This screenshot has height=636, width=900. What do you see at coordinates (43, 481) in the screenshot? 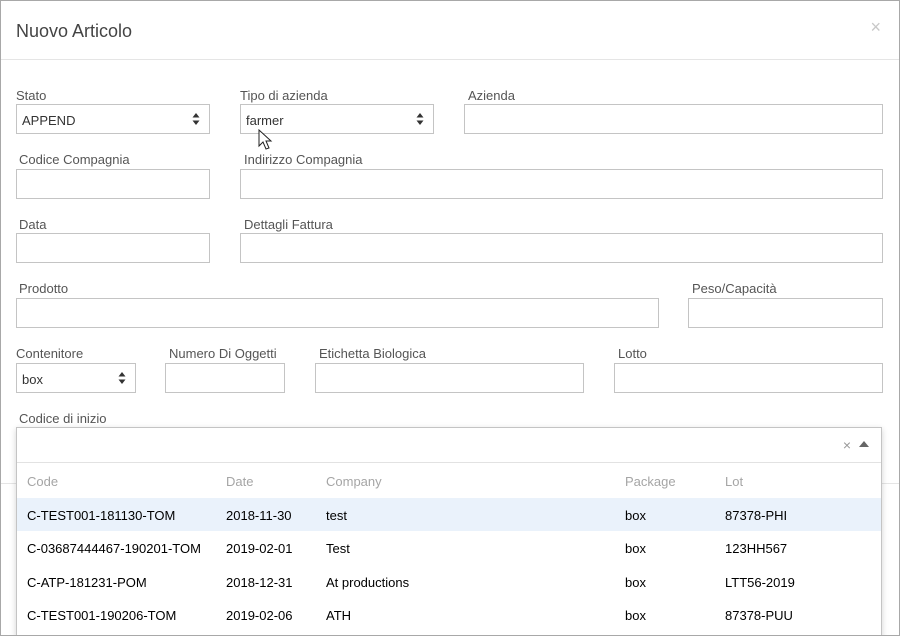
I see `column-header-code: Code` at bounding box center [43, 481].